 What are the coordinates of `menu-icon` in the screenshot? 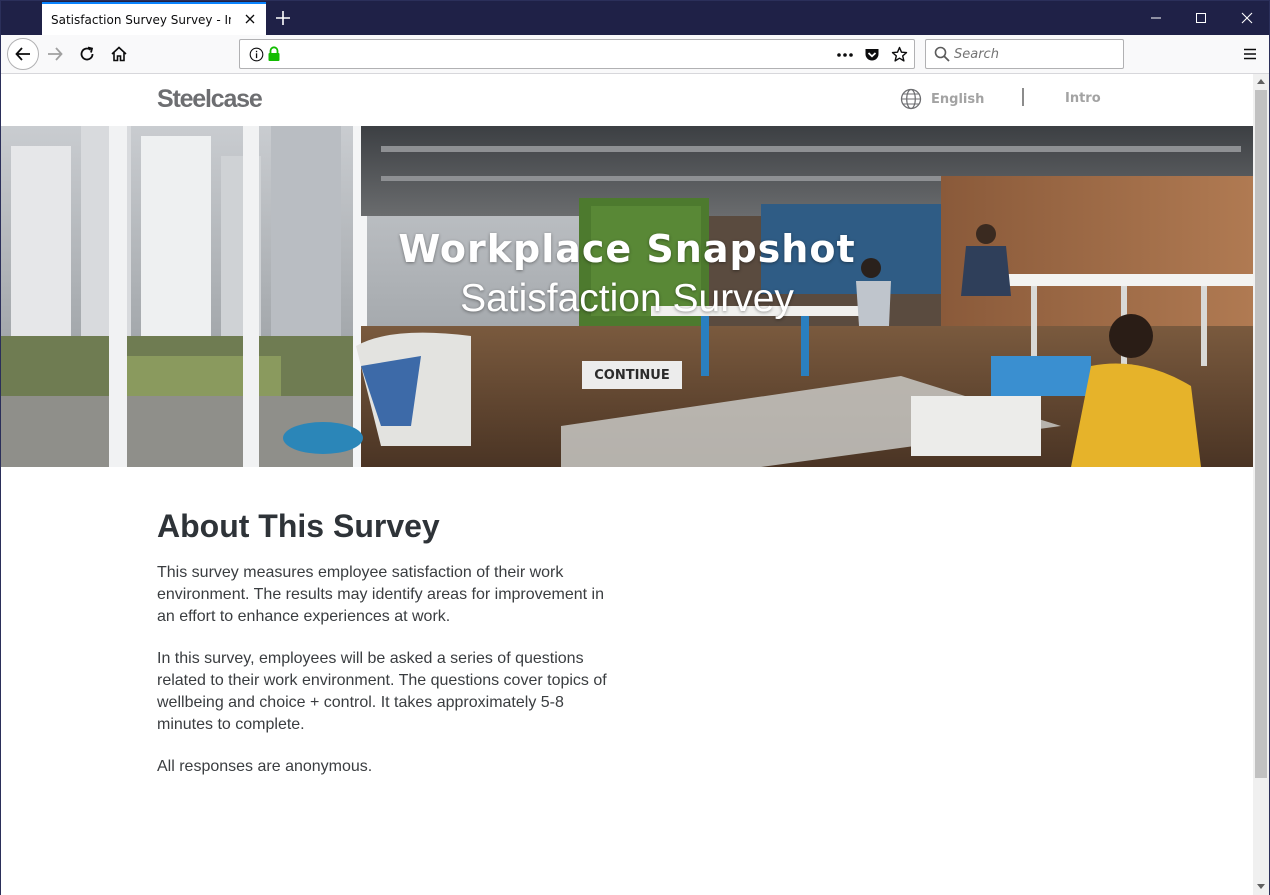 It's located at (1250, 54).